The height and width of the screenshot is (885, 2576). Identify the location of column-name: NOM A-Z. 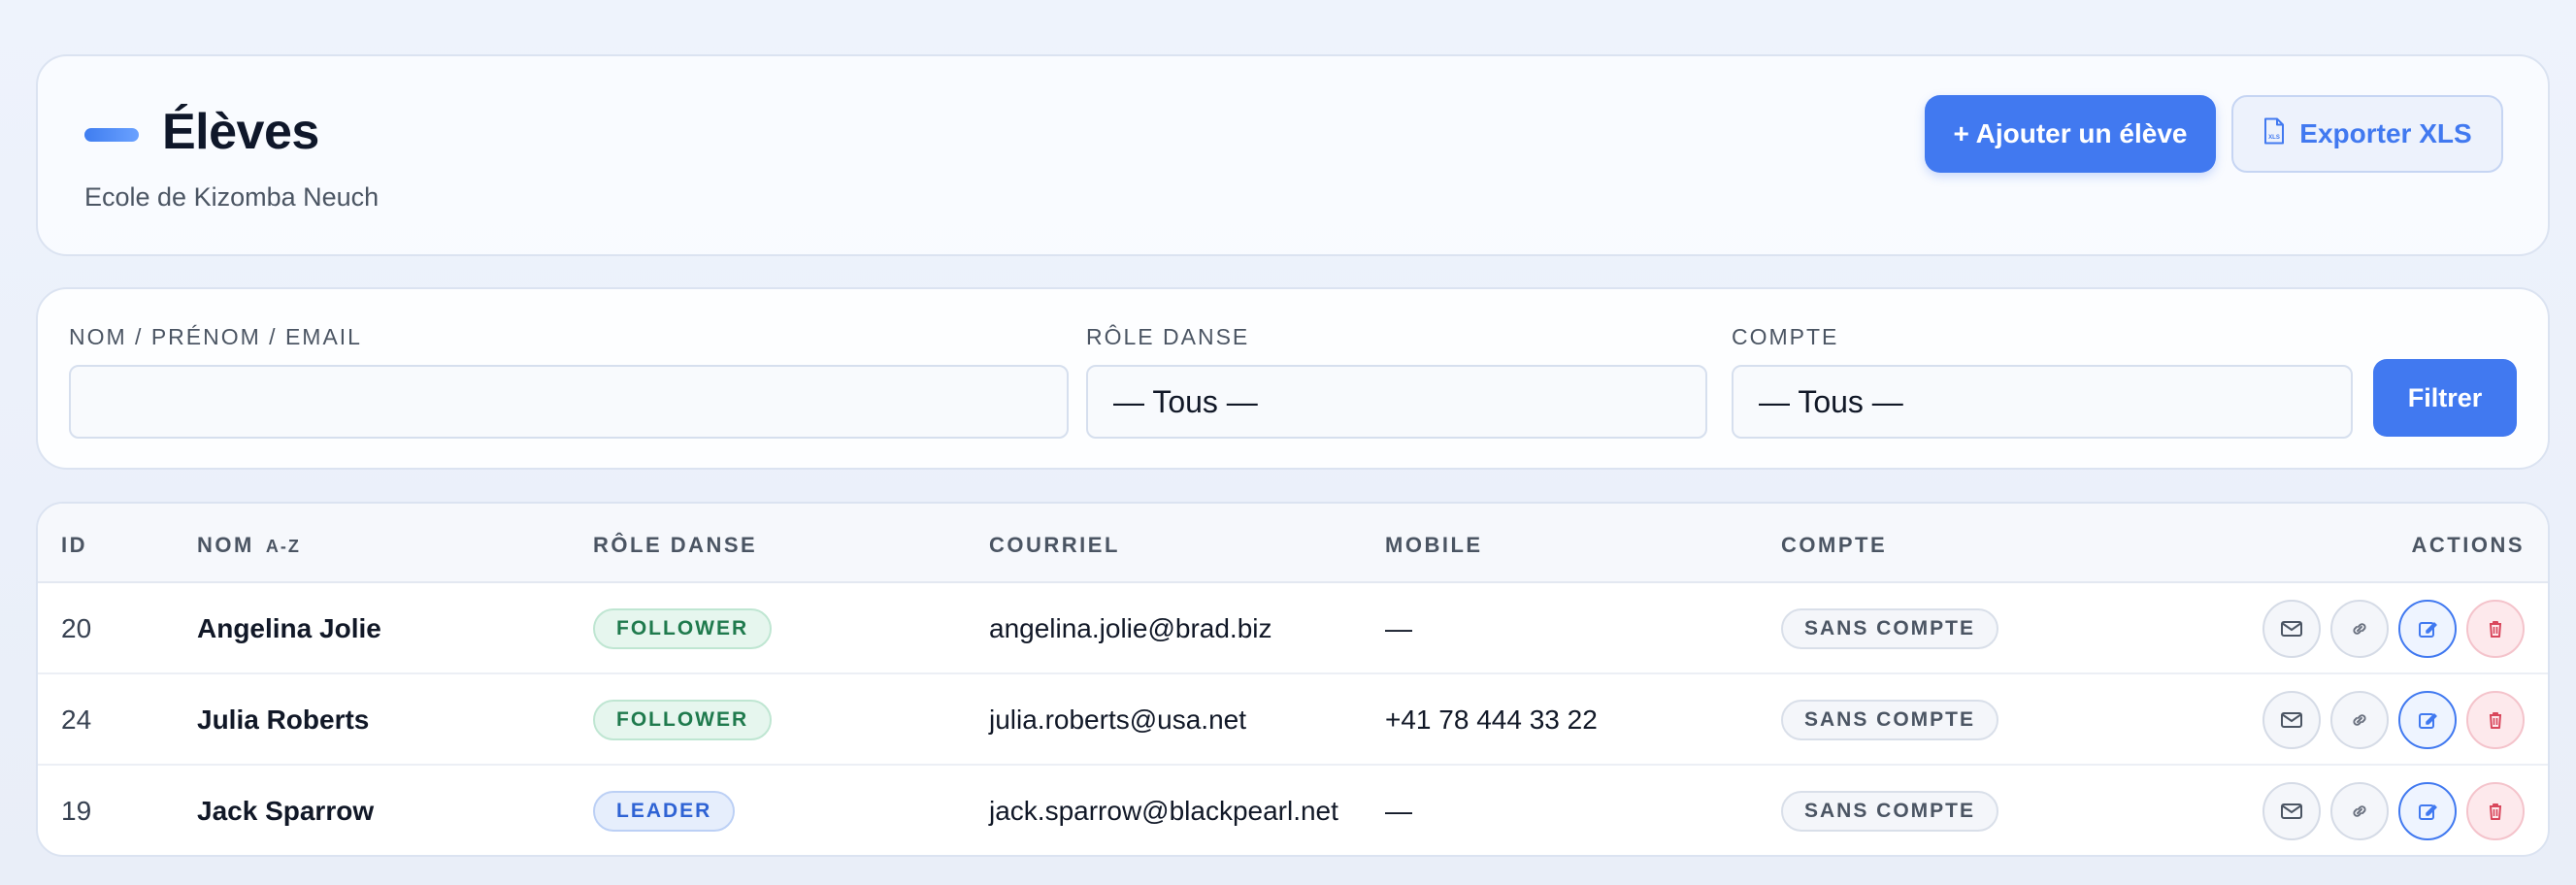
(249, 545).